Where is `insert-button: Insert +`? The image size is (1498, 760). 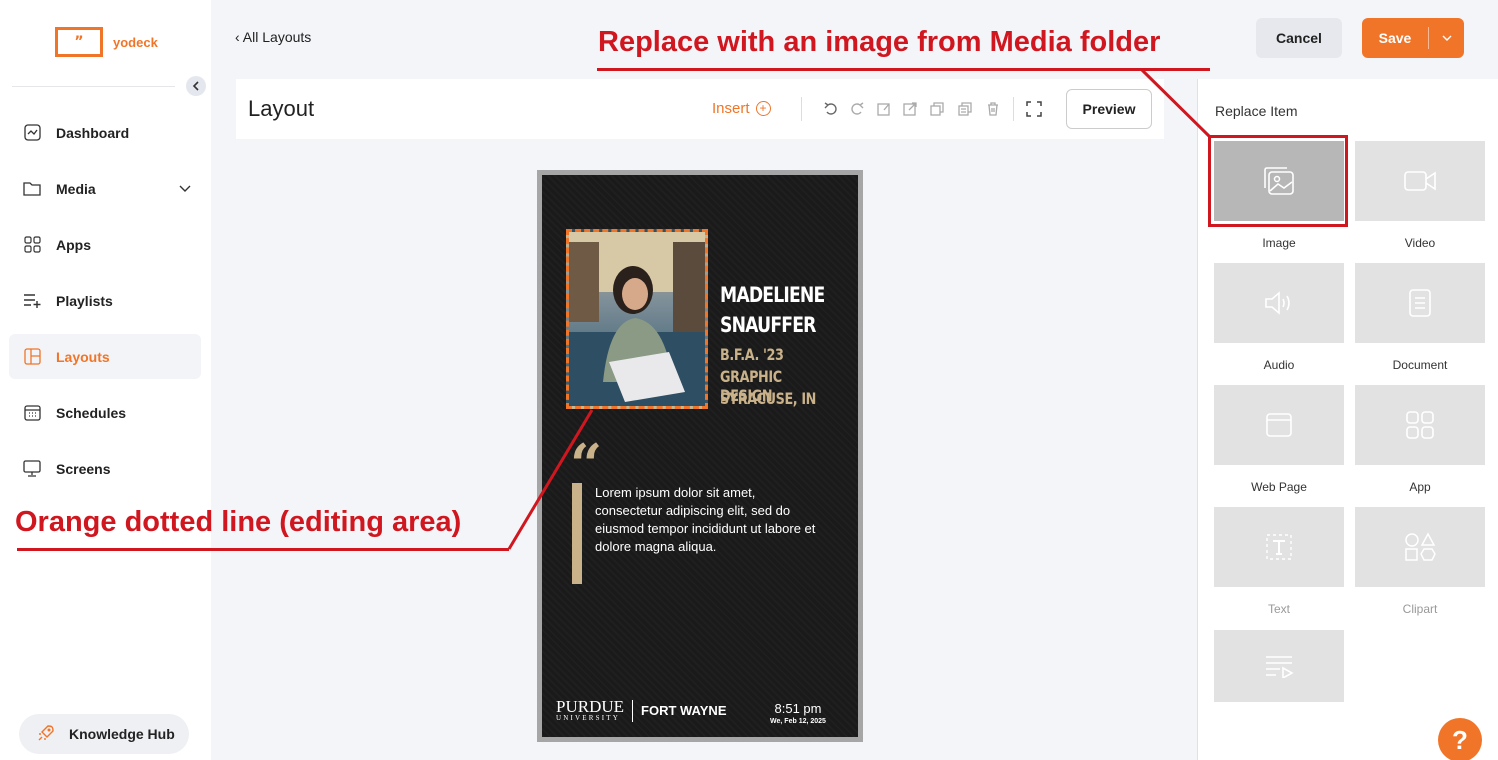 insert-button: Insert + is located at coordinates (741, 108).